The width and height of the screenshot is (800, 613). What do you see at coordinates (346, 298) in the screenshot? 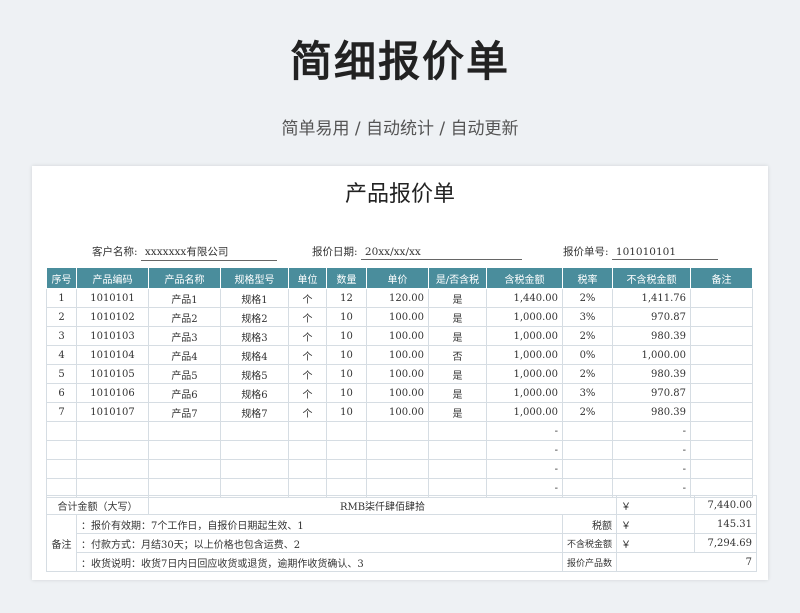
I see `table-cell: 12` at bounding box center [346, 298].